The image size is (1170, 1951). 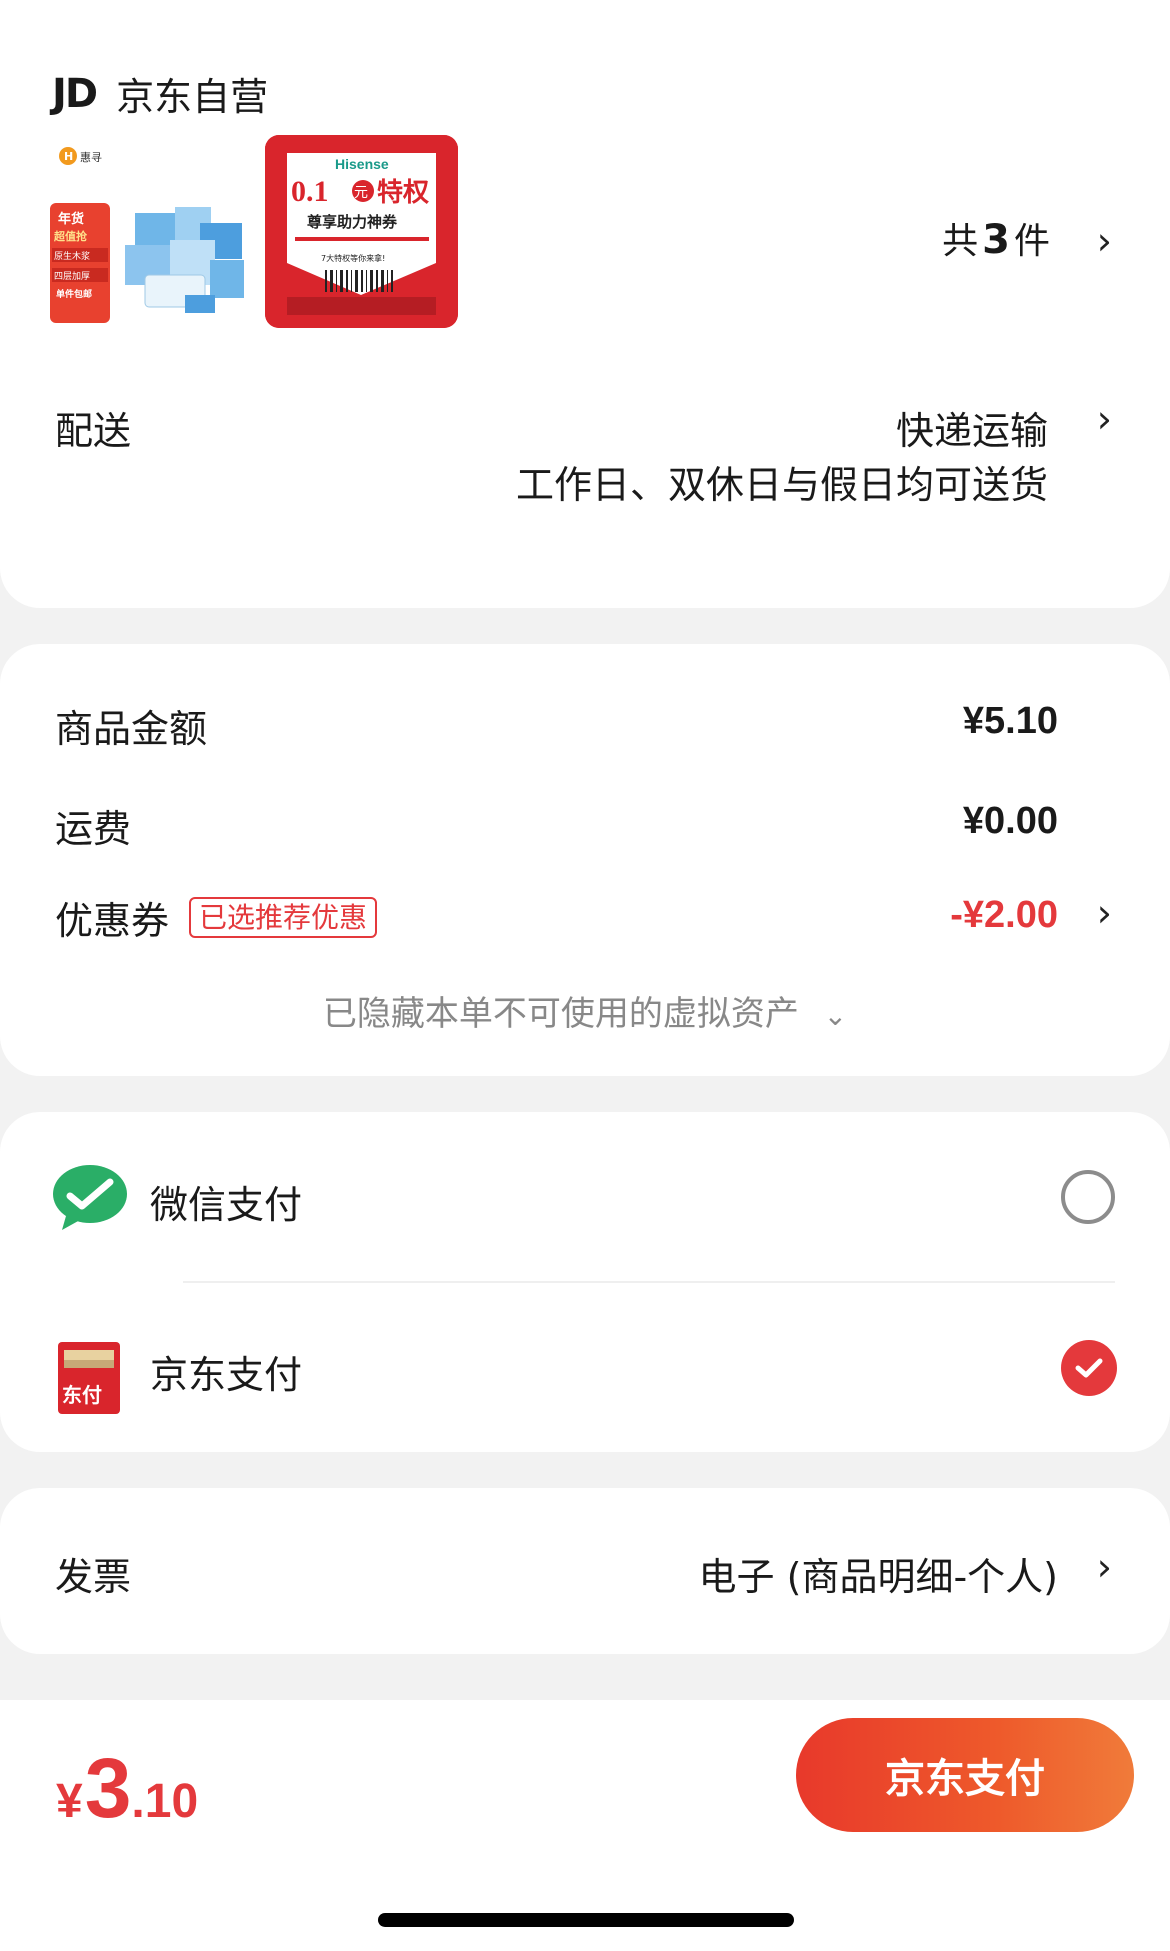 I want to click on coupon-row: 优惠券 已选推荐优惠, so click(x=216, y=917).